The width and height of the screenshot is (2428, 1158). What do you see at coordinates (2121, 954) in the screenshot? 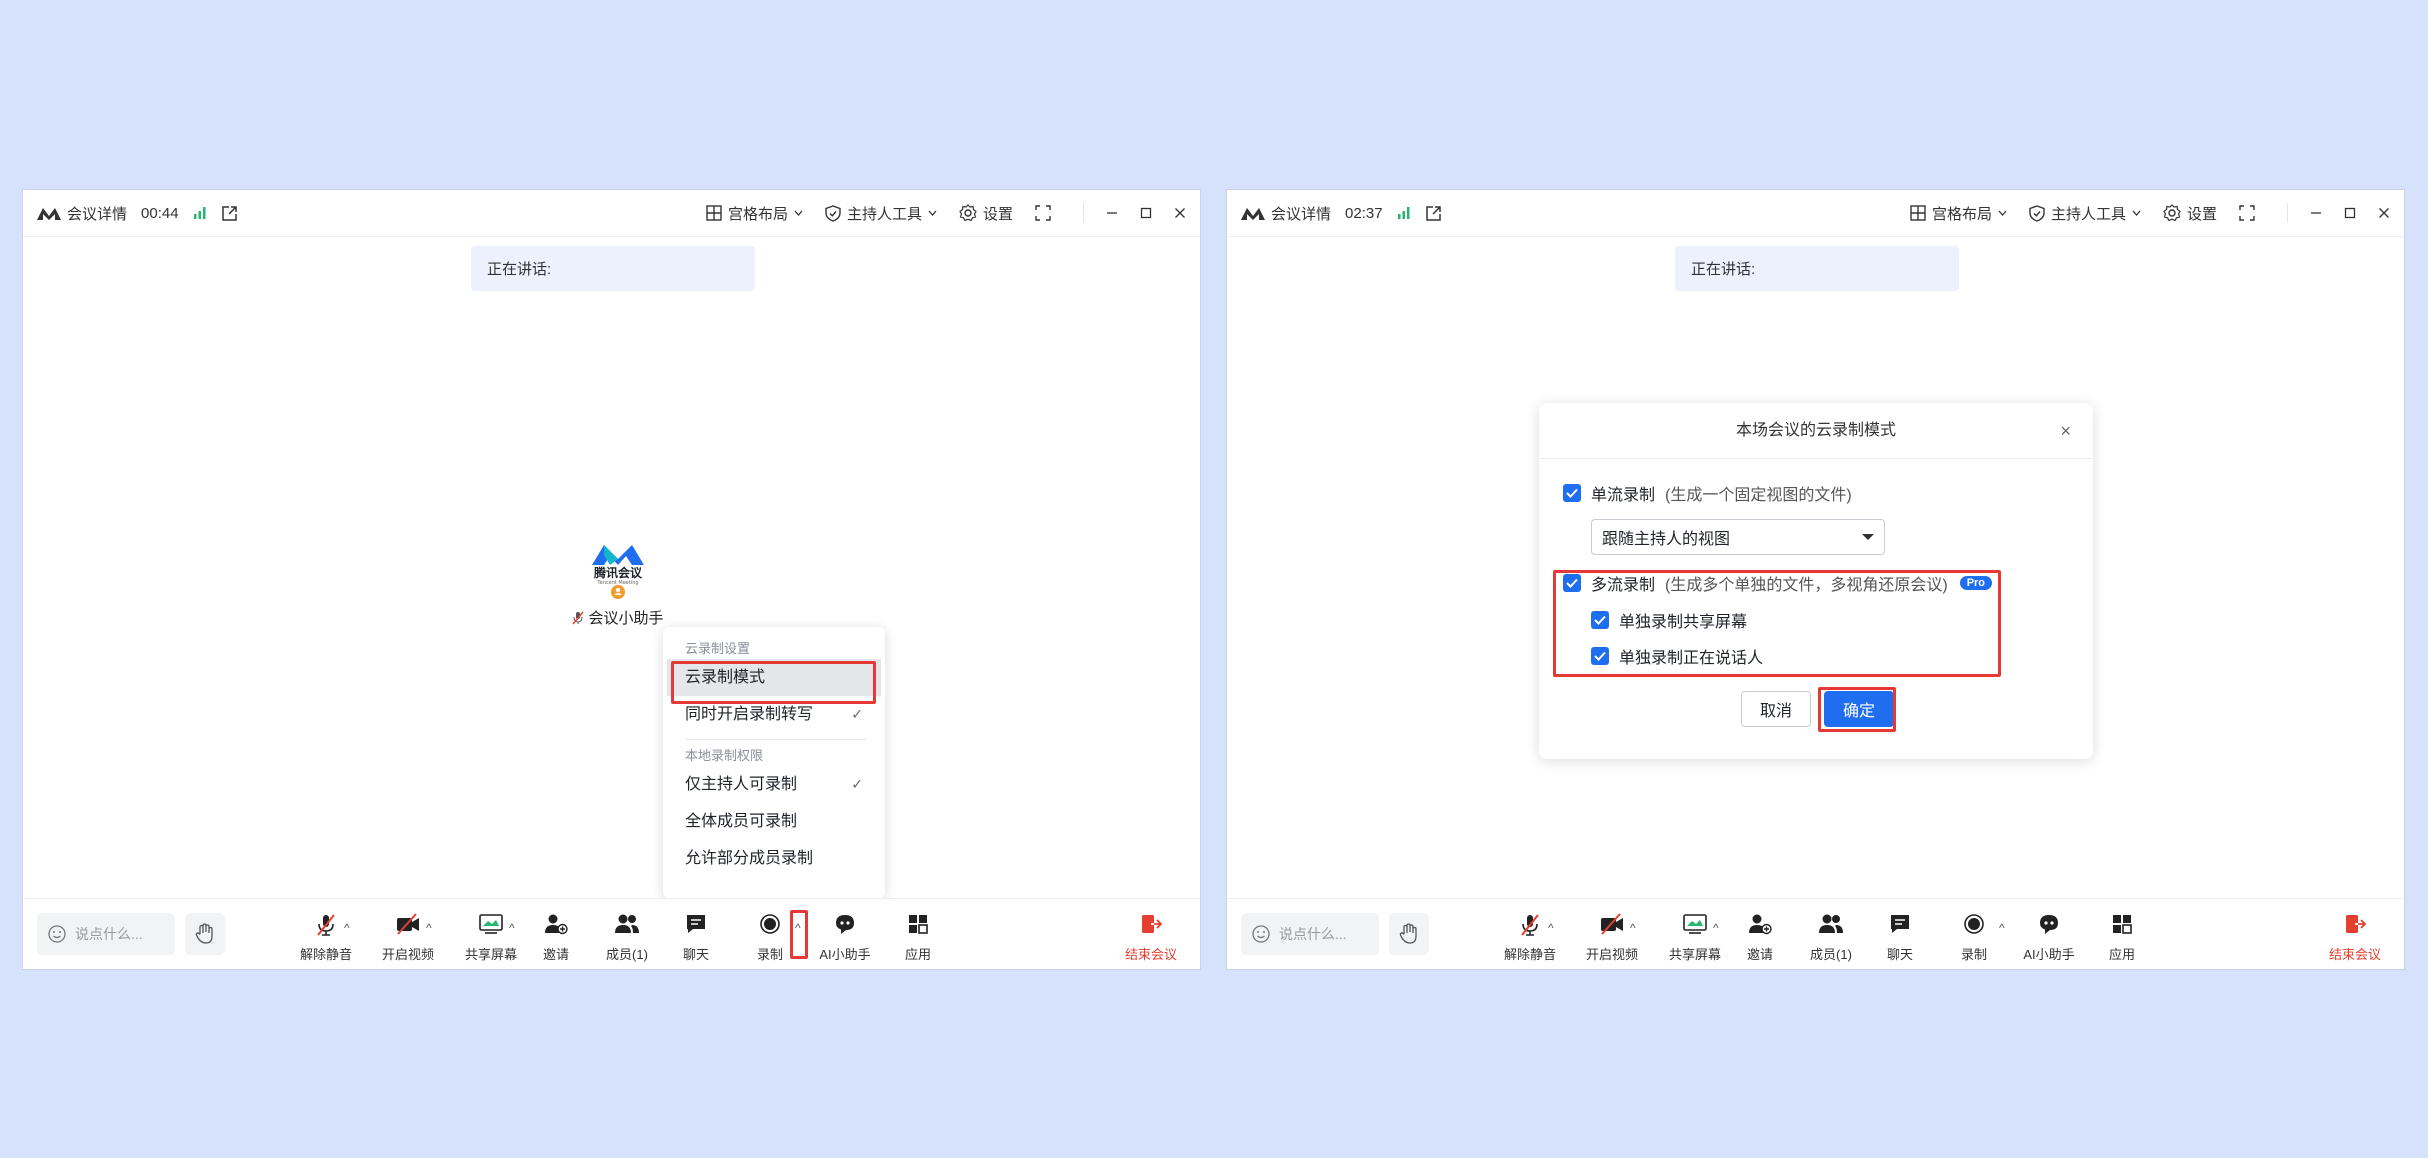
I see `apps-label: 应用` at bounding box center [2121, 954].